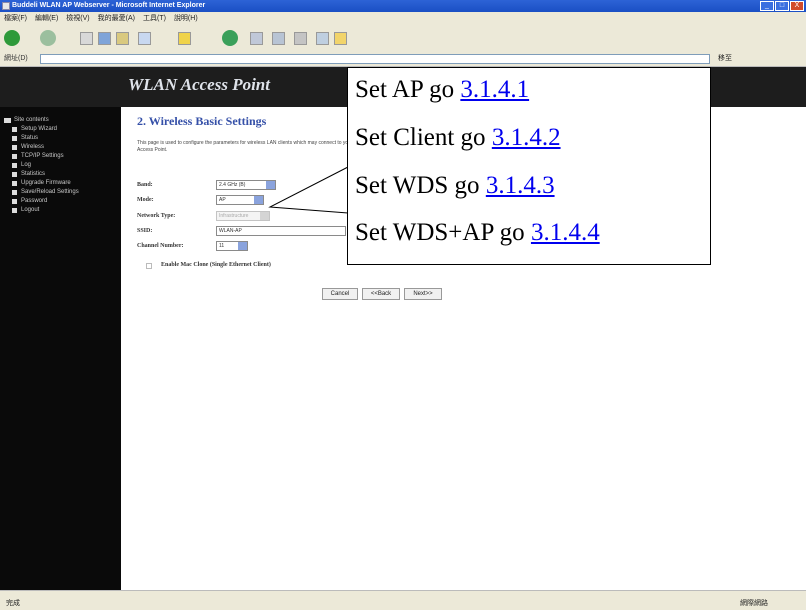  I want to click on sidebar-item-label: Logout, so click(30, 210).